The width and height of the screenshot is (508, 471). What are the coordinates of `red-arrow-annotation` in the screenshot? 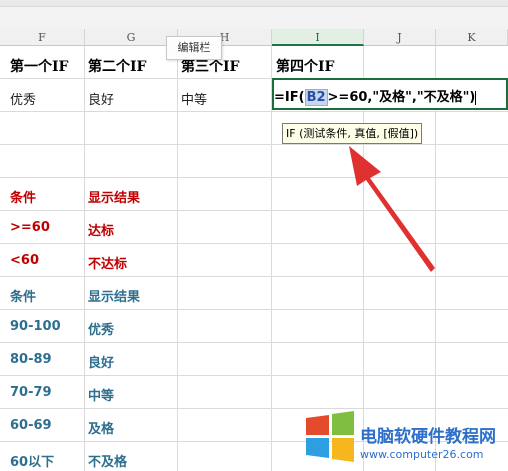 It's located at (392, 209).